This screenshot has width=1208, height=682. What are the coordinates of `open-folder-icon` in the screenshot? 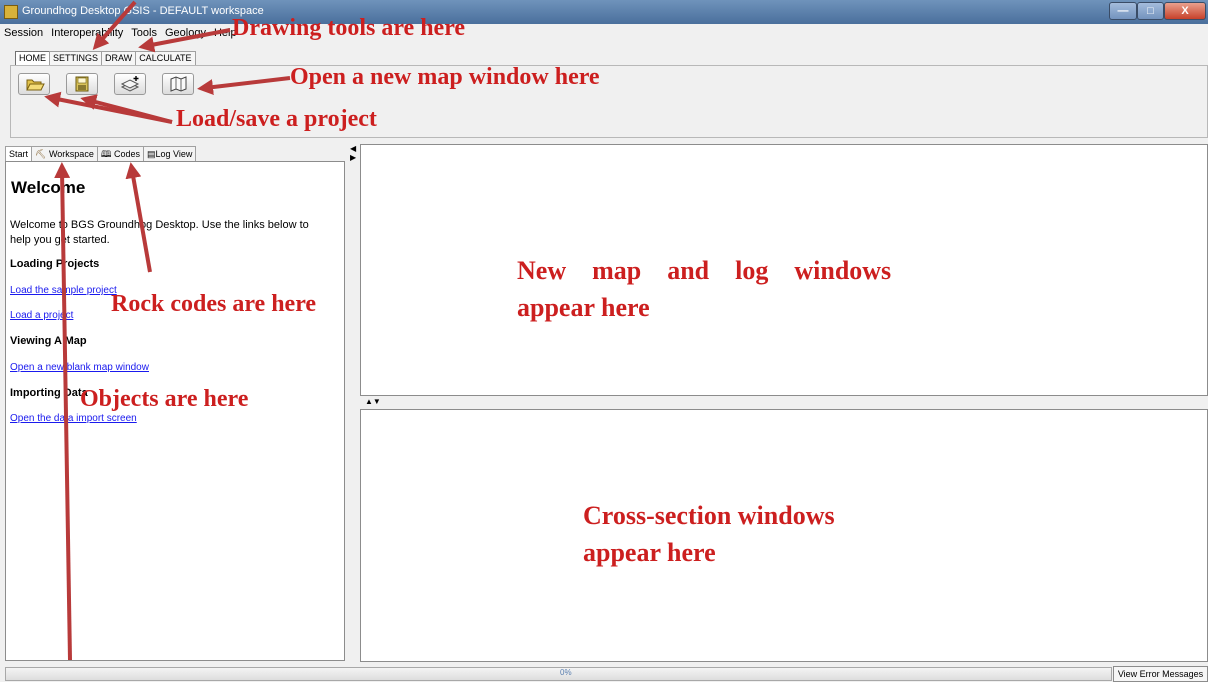 It's located at (35, 85).